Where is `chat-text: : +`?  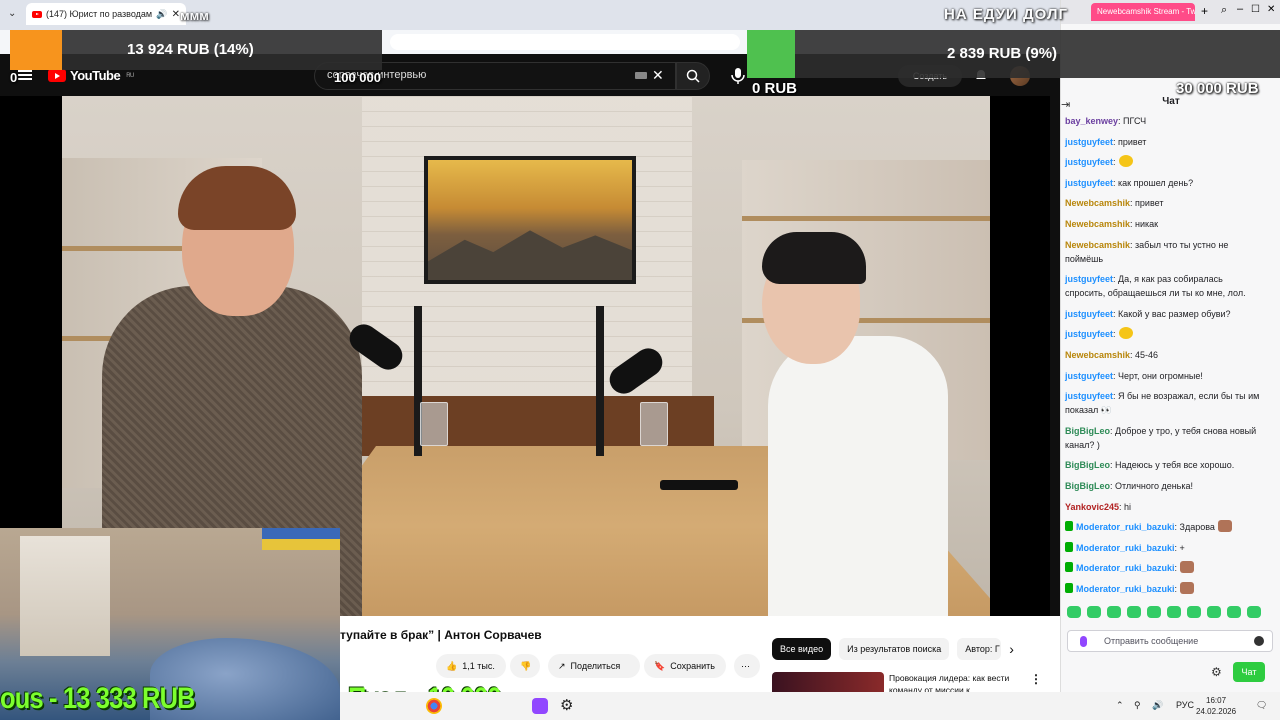 chat-text: : + is located at coordinates (1179, 547).